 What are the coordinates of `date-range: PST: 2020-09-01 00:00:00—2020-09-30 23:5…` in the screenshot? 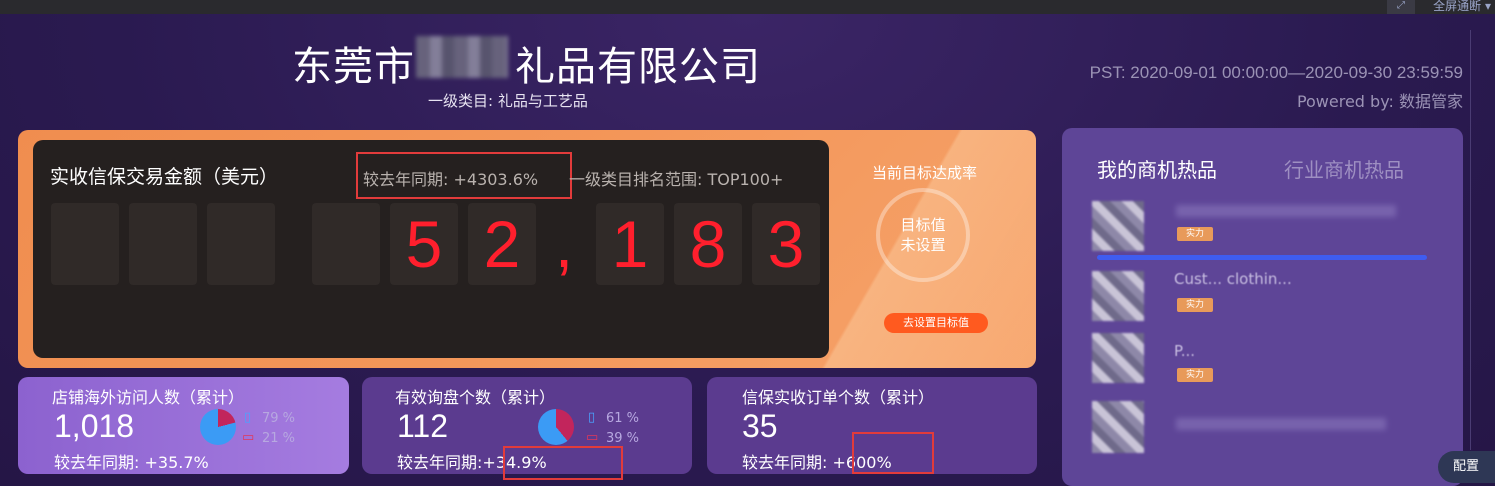 It's located at (1276, 72).